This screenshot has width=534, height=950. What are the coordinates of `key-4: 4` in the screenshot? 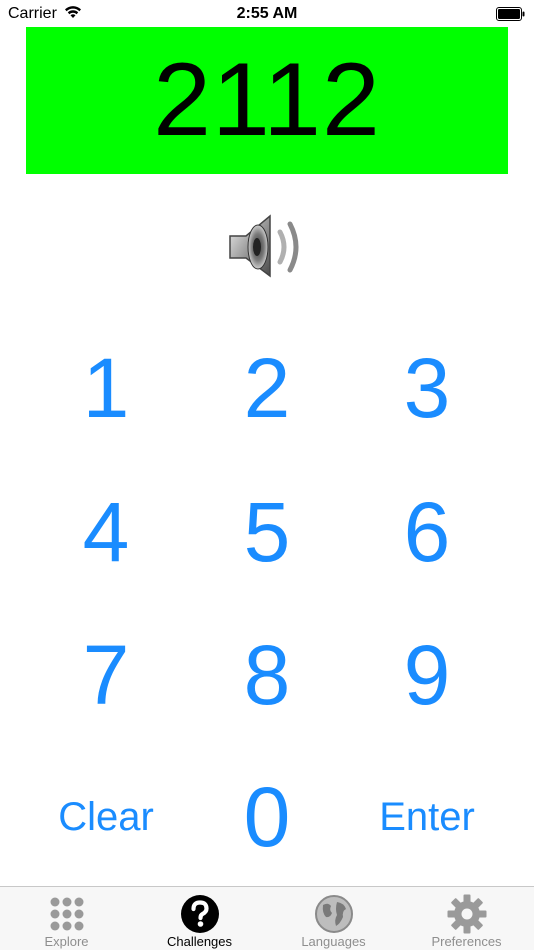 It's located at (106, 532).